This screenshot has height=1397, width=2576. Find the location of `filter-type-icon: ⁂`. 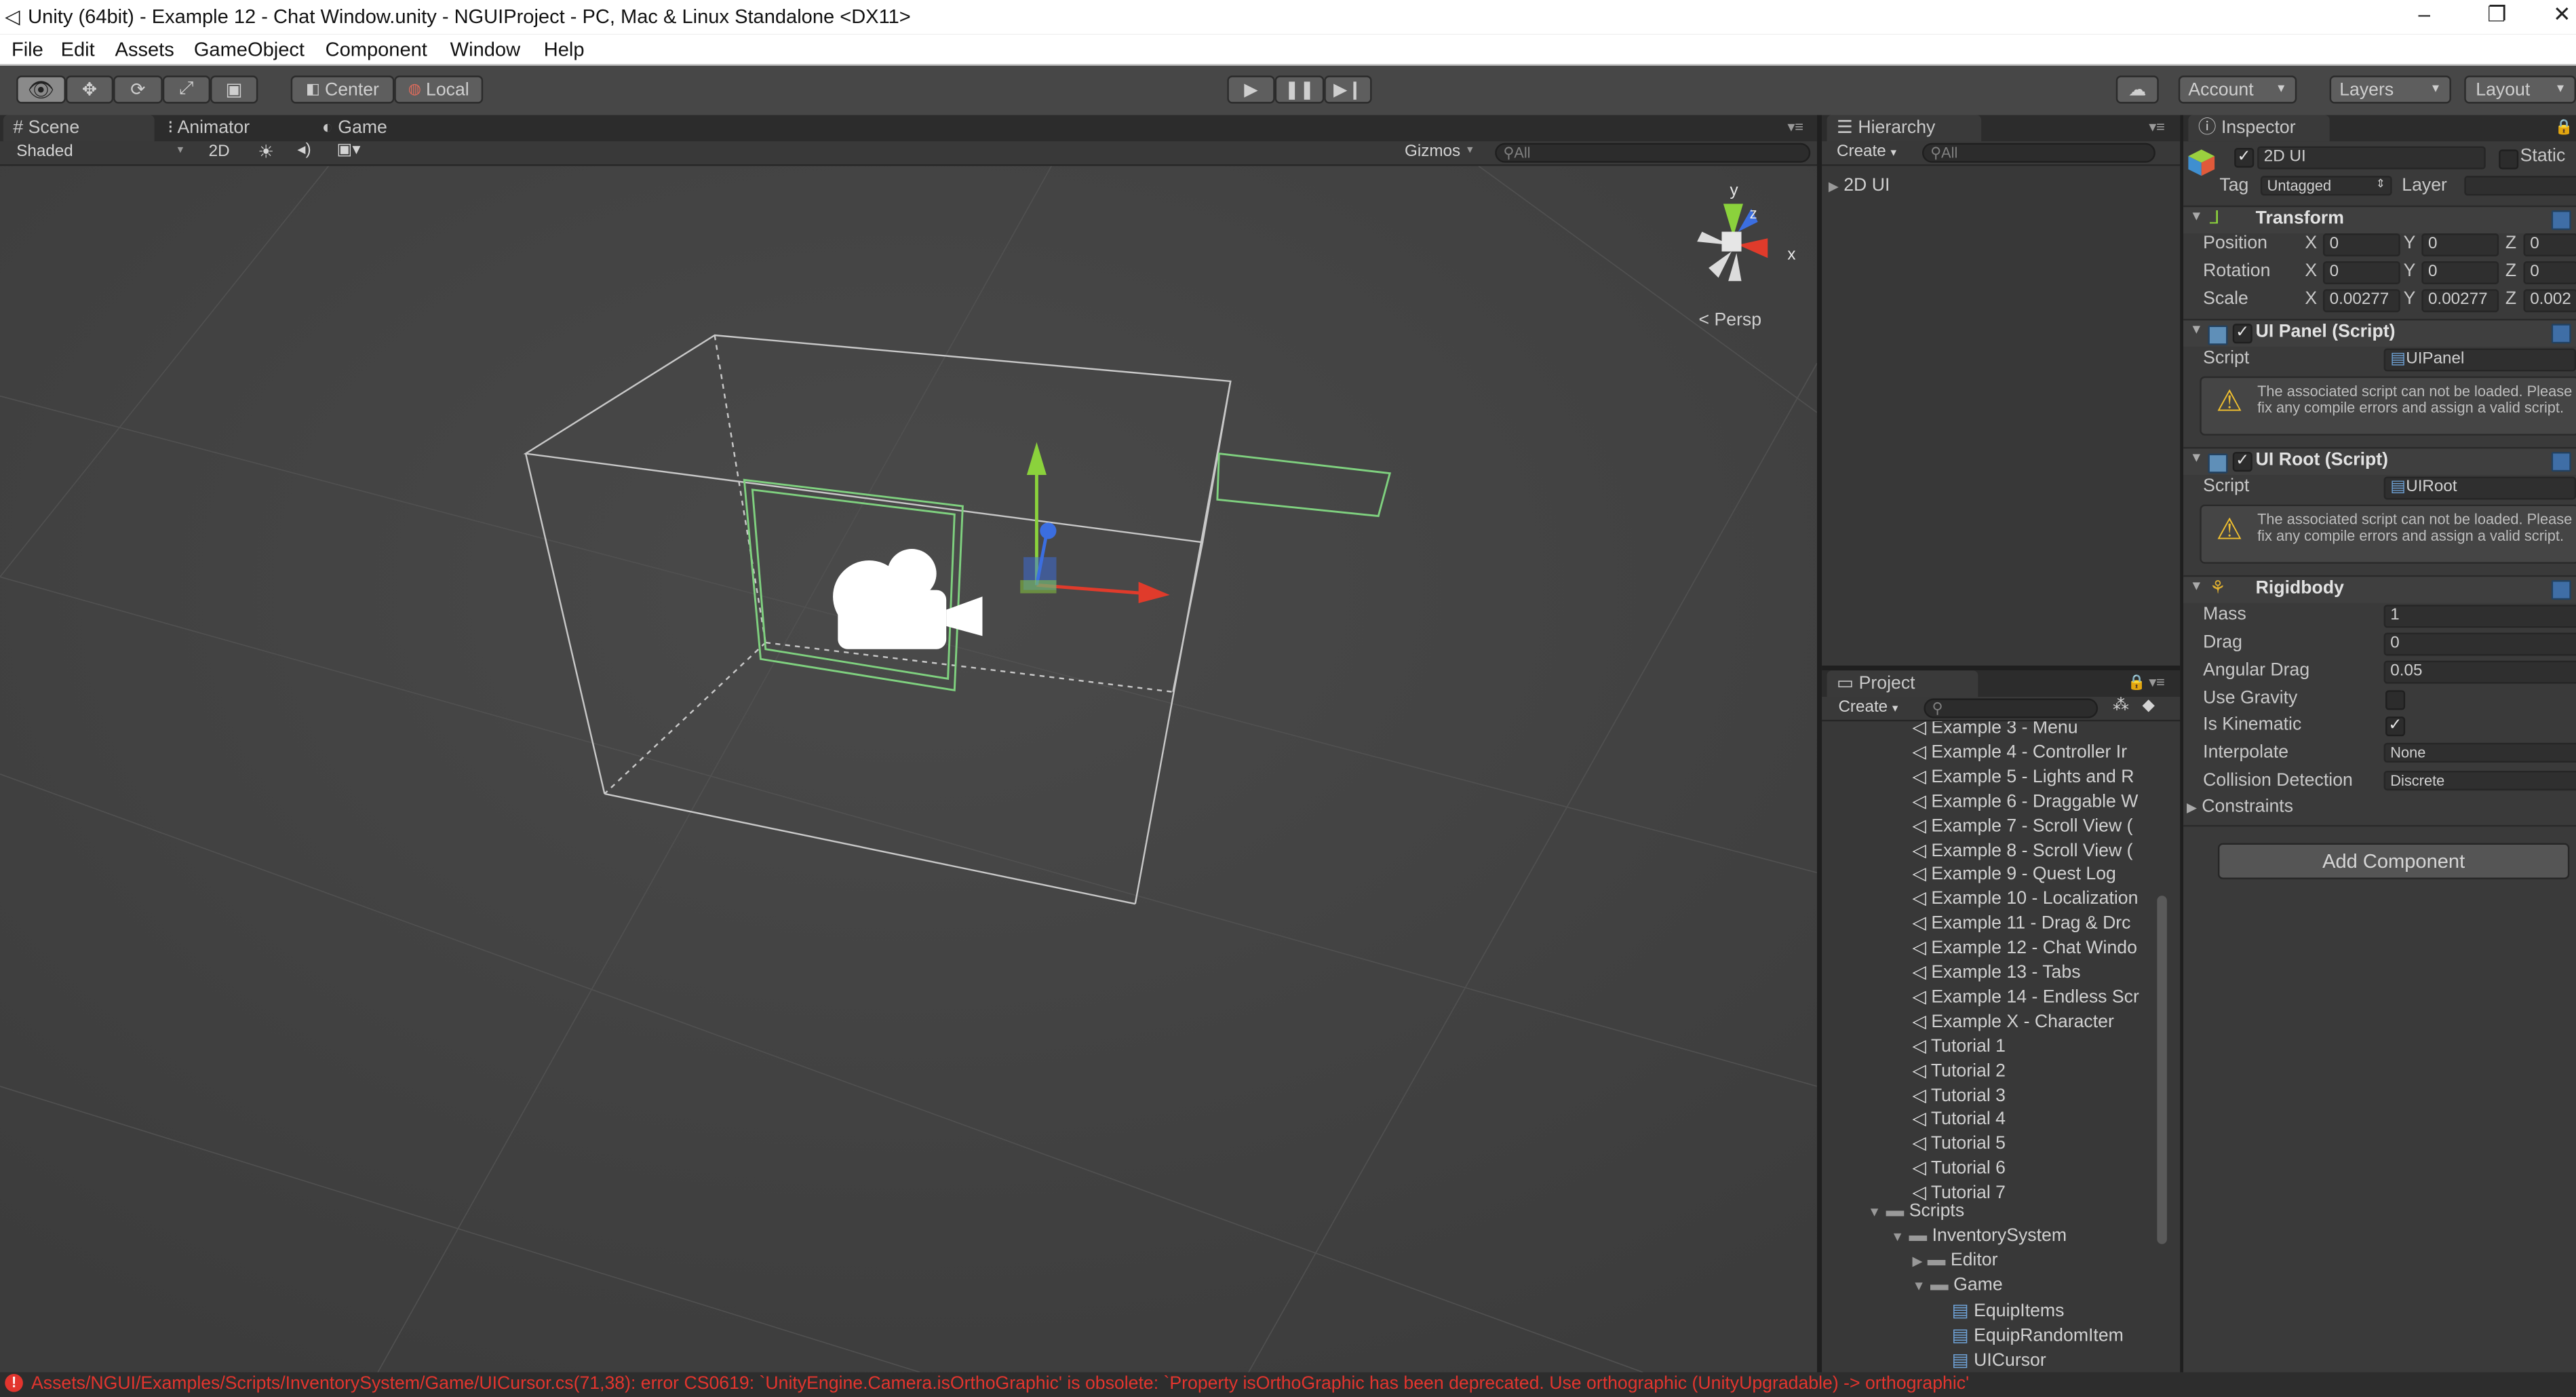

filter-type-icon: ⁂ is located at coordinates (2121, 706).